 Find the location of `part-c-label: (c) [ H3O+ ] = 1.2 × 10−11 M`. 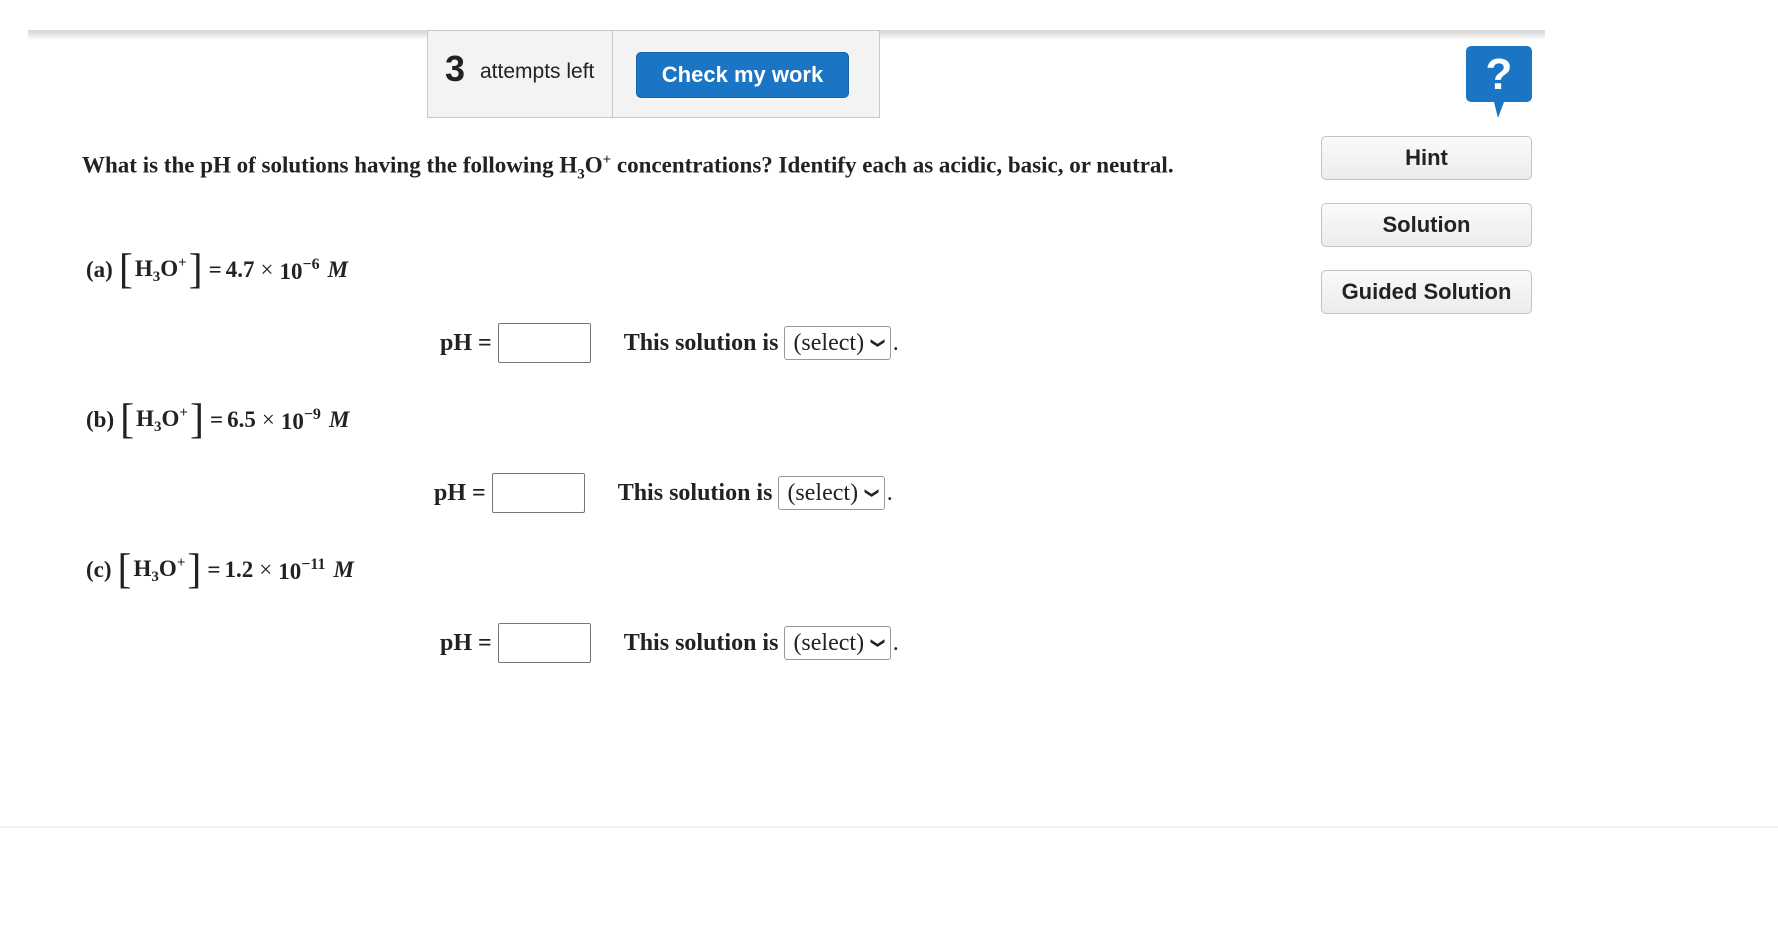

part-c-label: (c) [ H3O+ ] = 1.2 × 10−11 M is located at coordinates (220, 570).